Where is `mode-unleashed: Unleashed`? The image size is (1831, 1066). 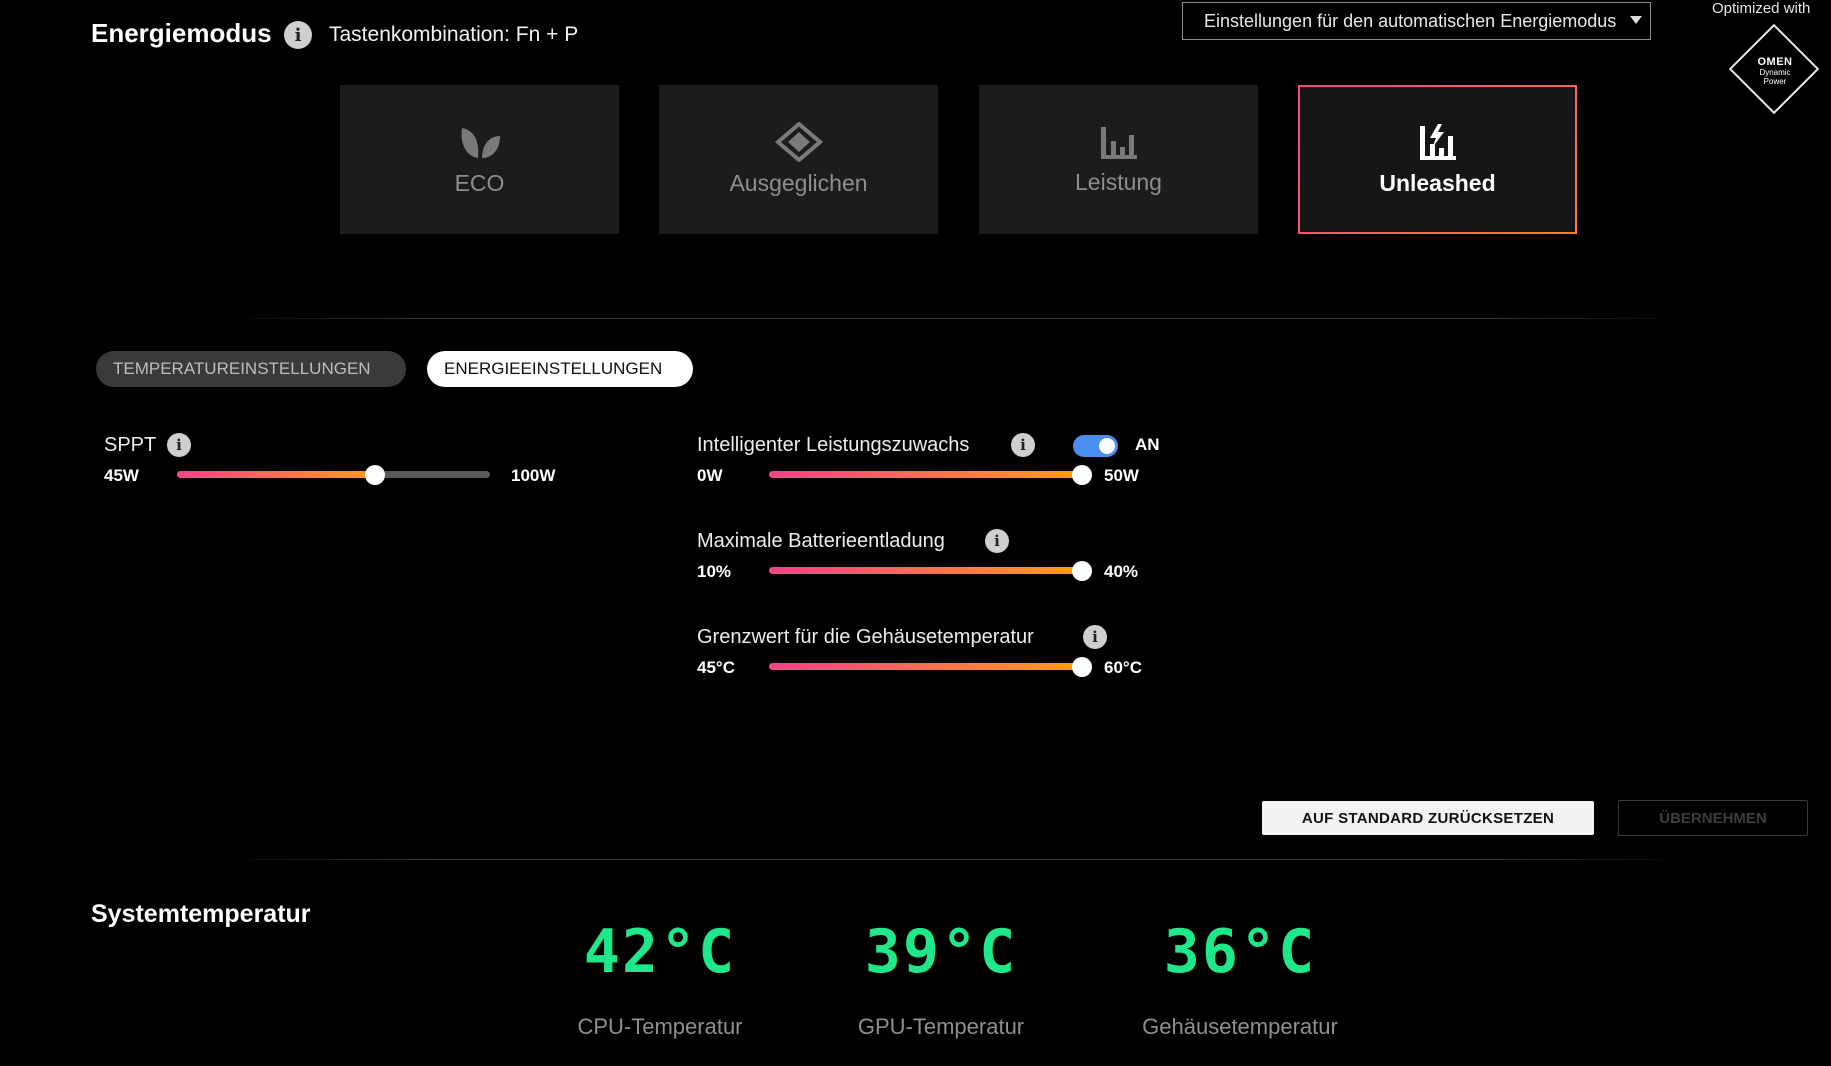
mode-unleashed: Unleashed is located at coordinates (1437, 159).